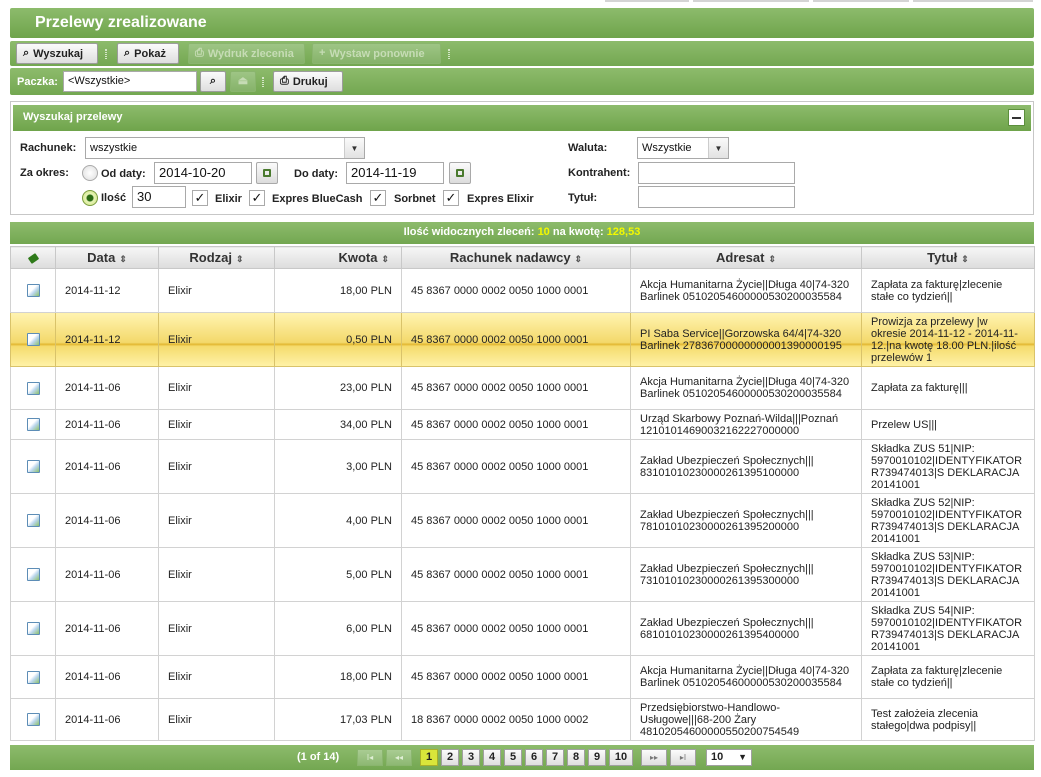 The image size is (1041, 777). Describe the element at coordinates (267, 173) in the screenshot. I see `date-from-calendar-button` at that location.